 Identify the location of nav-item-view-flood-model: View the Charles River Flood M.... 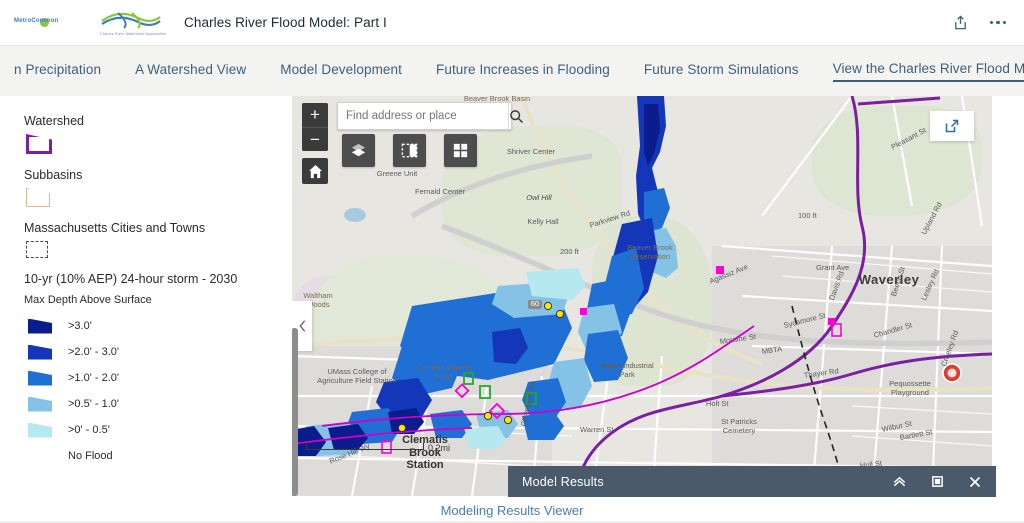
(928, 71).